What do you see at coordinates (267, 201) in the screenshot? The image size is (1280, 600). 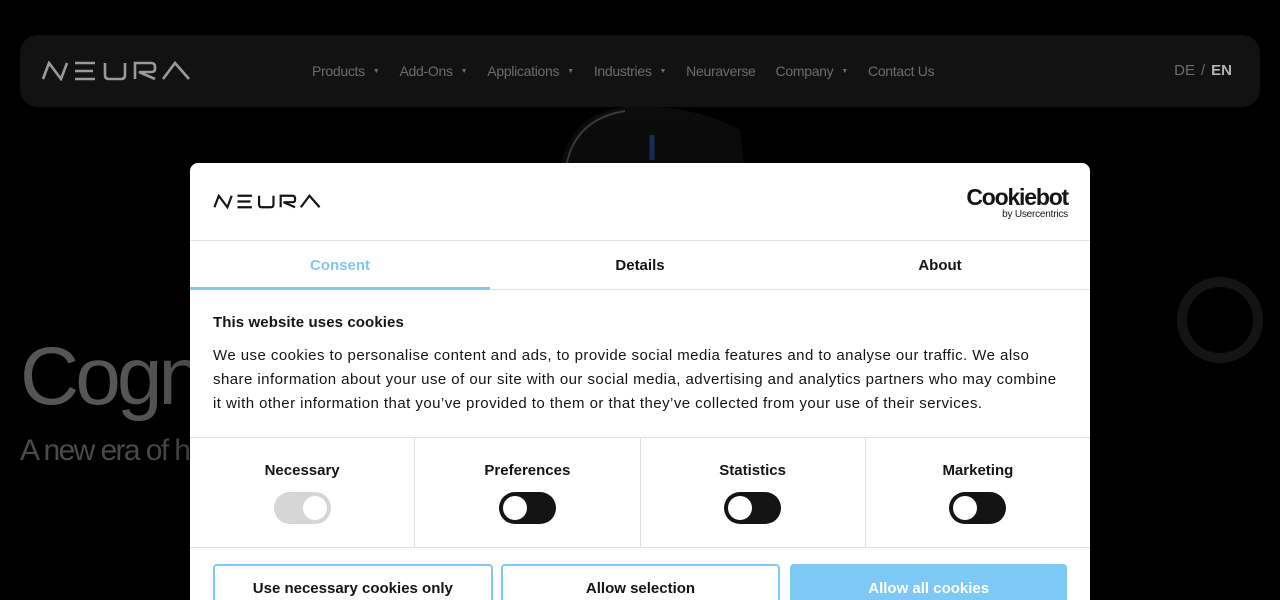 I see `neura-logo` at bounding box center [267, 201].